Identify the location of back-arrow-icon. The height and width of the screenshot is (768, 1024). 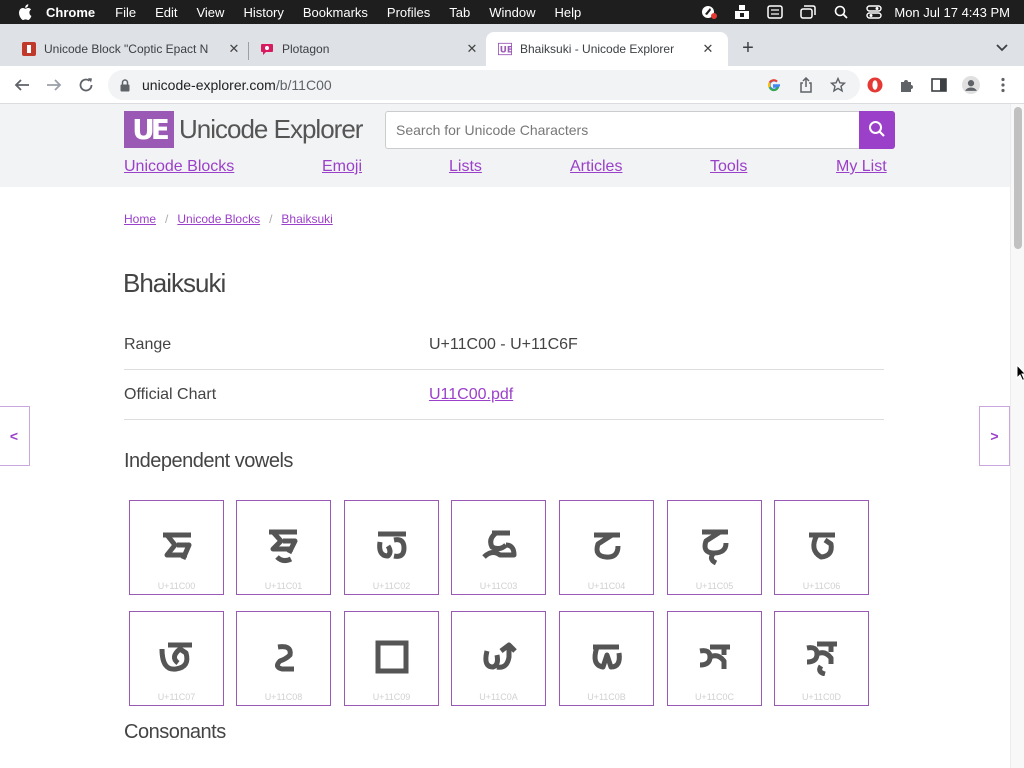
(22, 85).